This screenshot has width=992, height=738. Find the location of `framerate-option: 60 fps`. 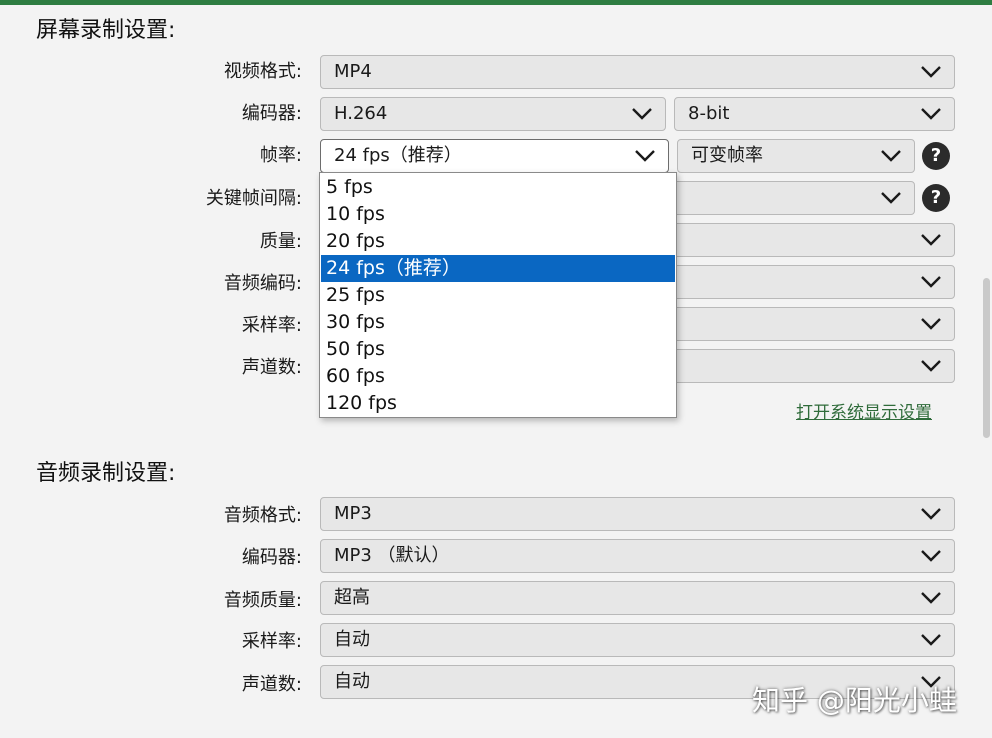

framerate-option: 60 fps is located at coordinates (498, 376).